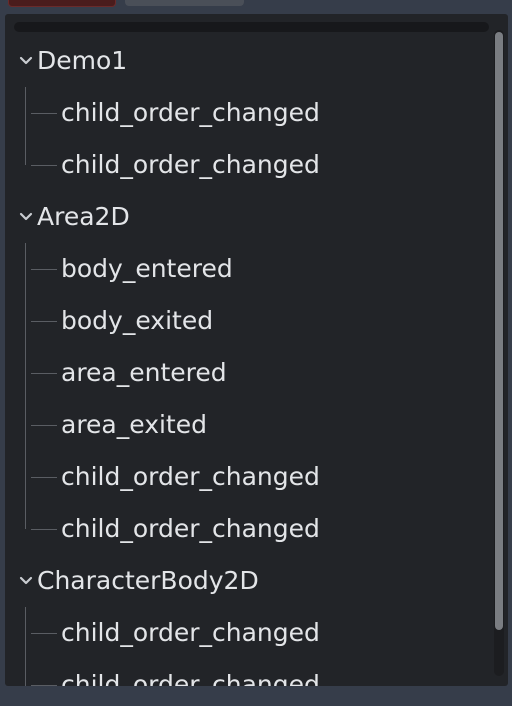 The width and height of the screenshot is (512, 706). Describe the element at coordinates (248, 373) in the screenshot. I see `tree-item-signal: area_entered` at that location.